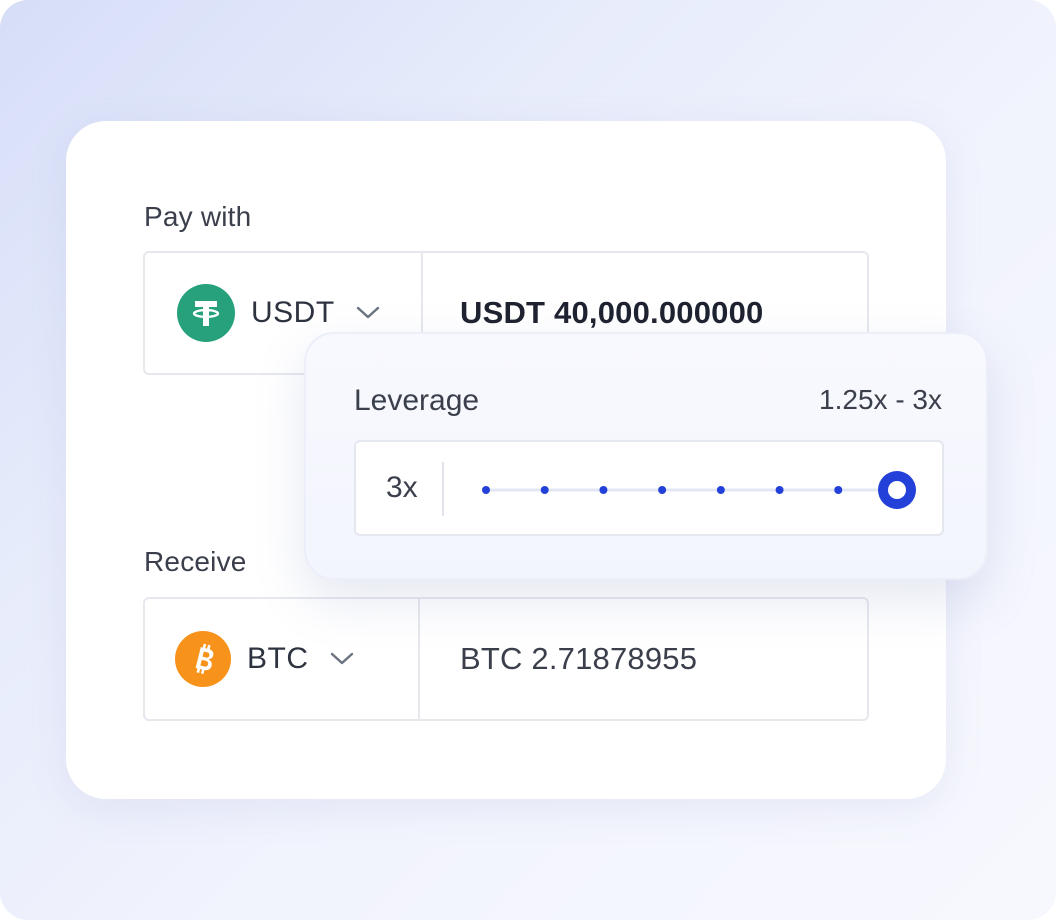 The image size is (1056, 920). I want to click on leverage-slider, so click(649, 488).